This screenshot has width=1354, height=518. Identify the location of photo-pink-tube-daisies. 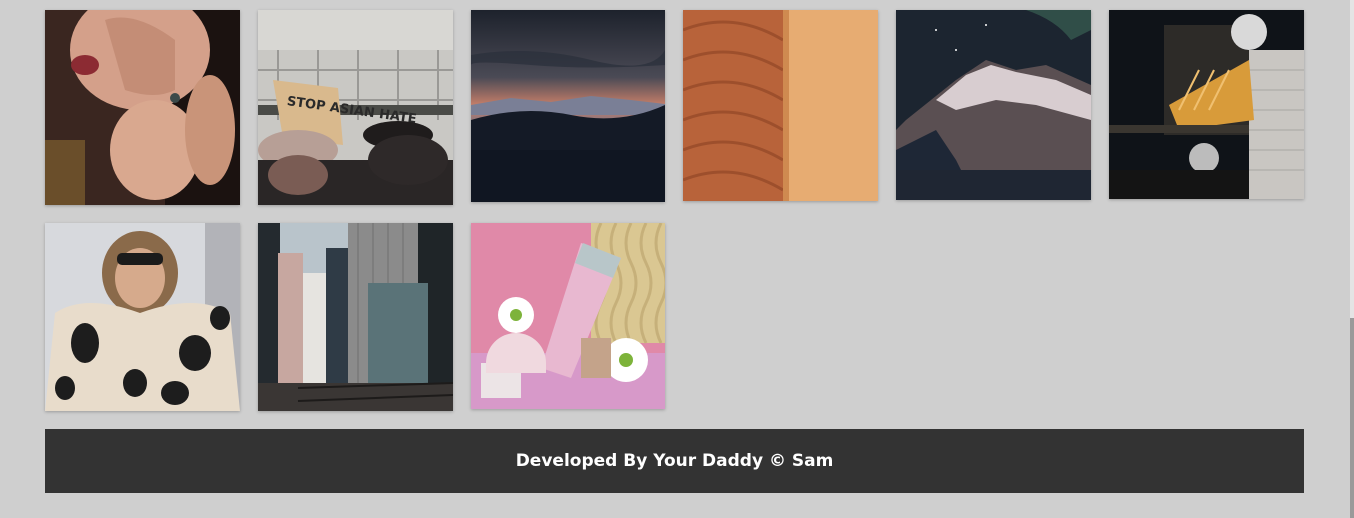
(568, 316).